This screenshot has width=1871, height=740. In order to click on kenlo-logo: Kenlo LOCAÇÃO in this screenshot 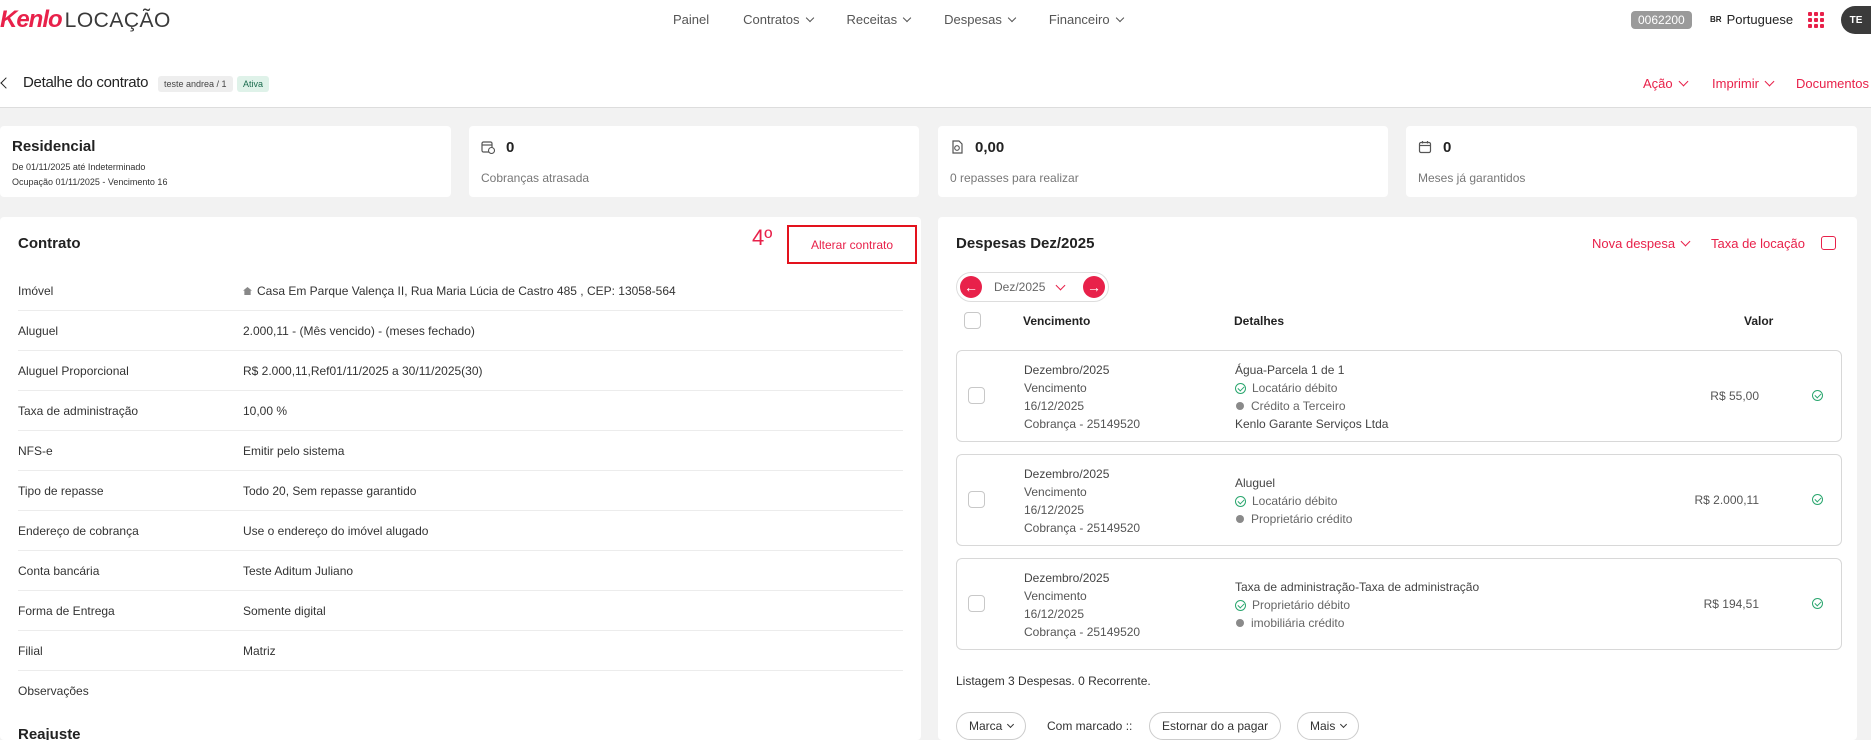, I will do `click(85, 20)`.